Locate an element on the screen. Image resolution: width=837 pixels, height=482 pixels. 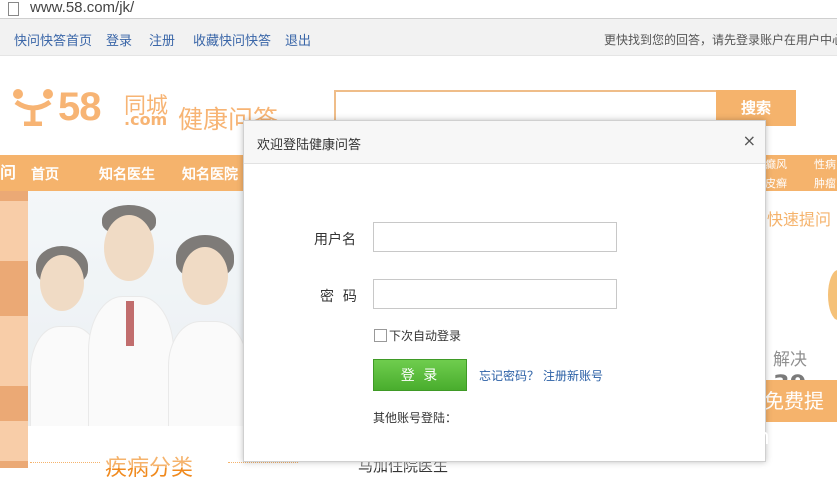
page-icon is located at coordinates (13, 9).